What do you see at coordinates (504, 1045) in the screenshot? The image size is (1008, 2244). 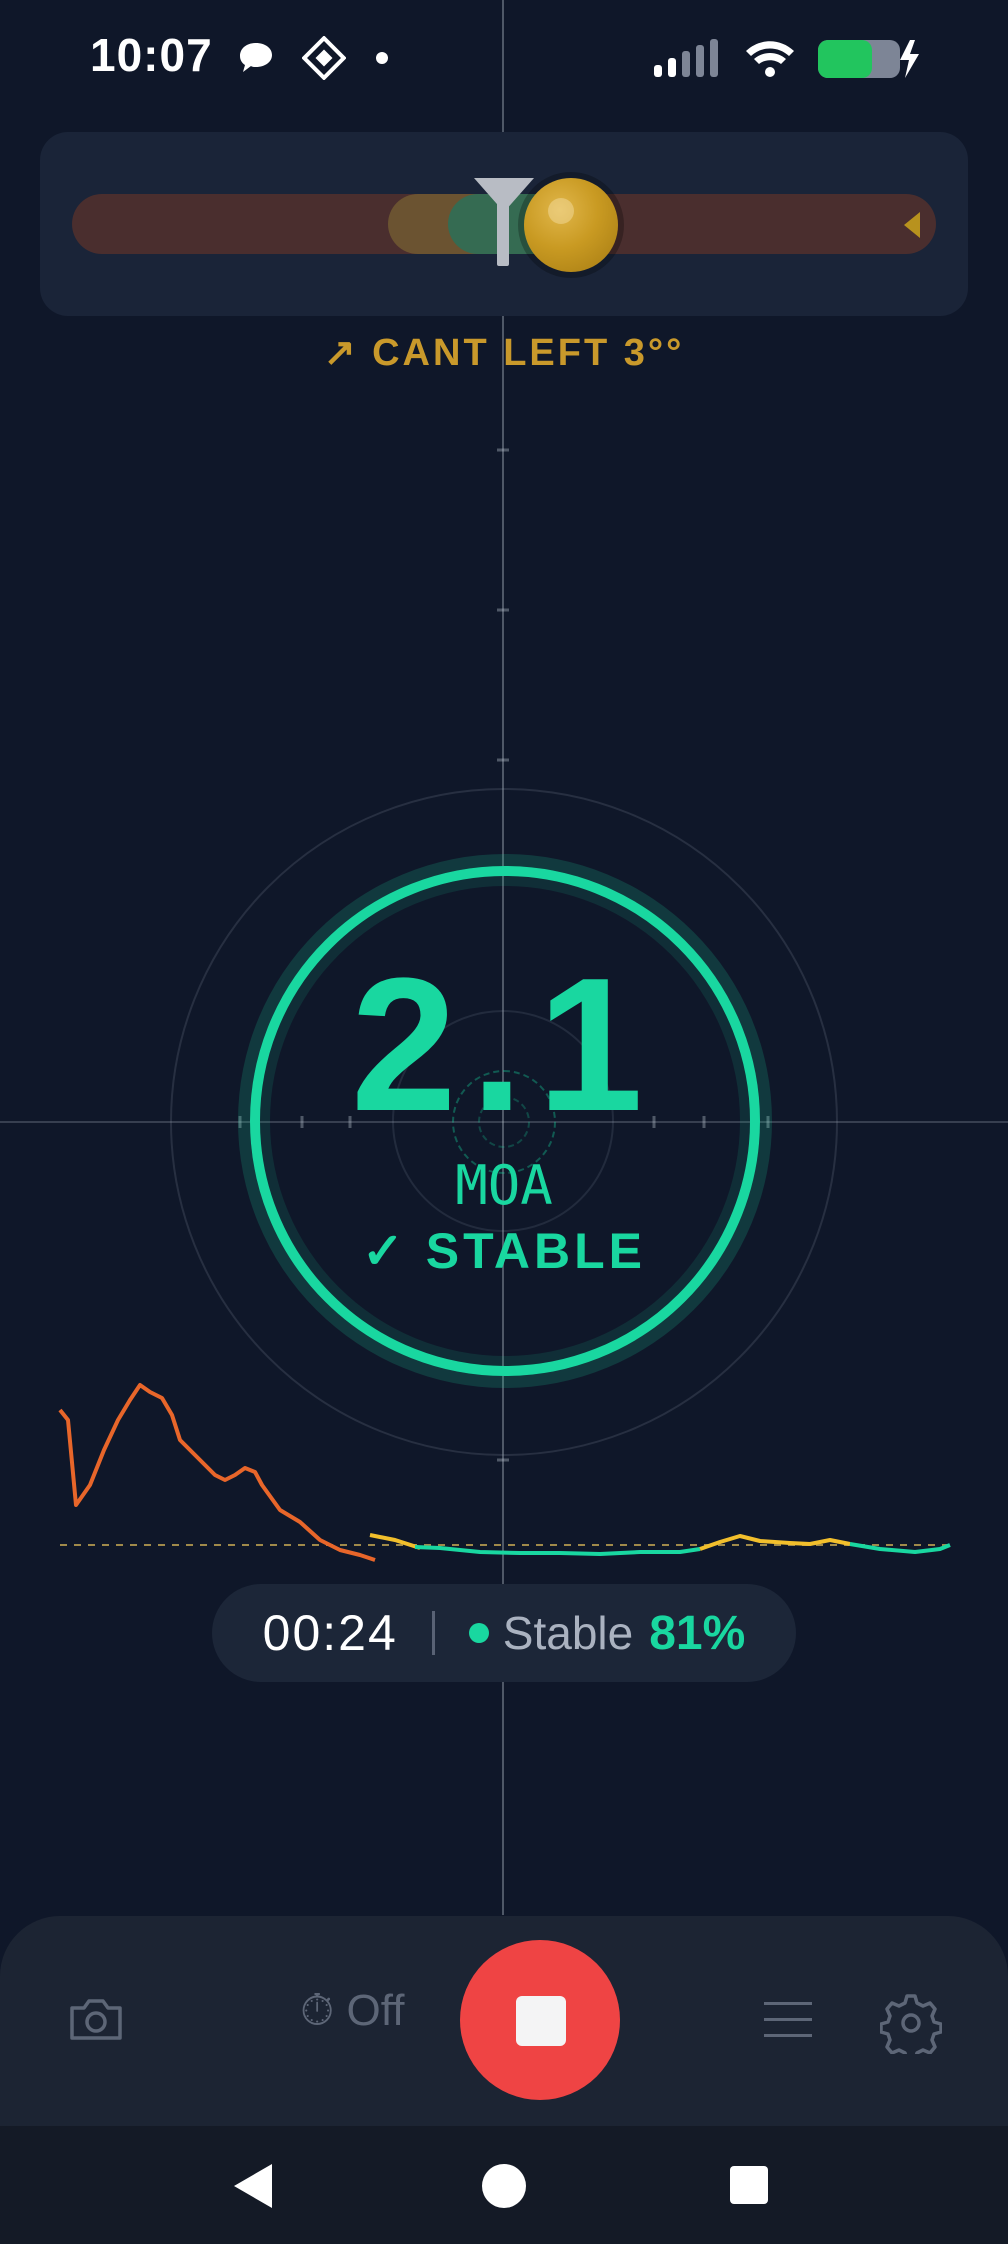 I see `moa-value: 2.1` at bounding box center [504, 1045].